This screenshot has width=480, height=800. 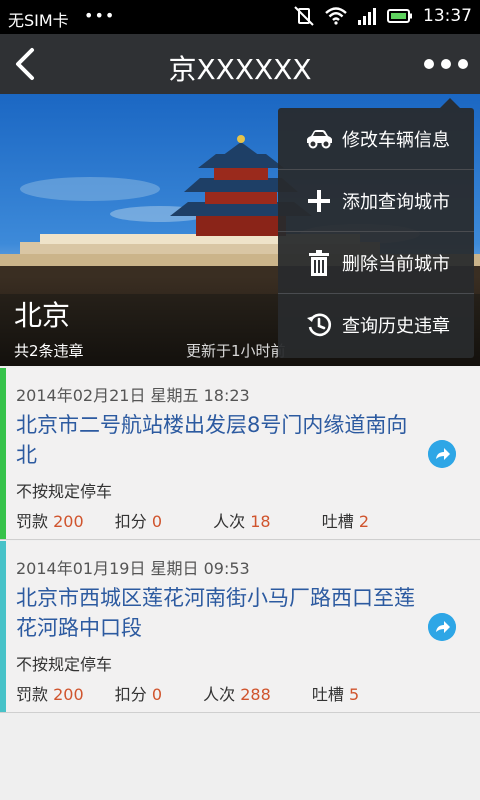 I want to click on menu-item-add-city: 添加查询城市, so click(x=376, y=201).